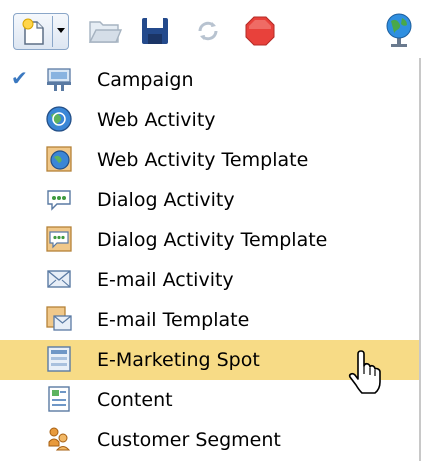 This screenshot has width=441, height=461. What do you see at coordinates (135, 400) in the screenshot?
I see `menu-item-label: Content` at bounding box center [135, 400].